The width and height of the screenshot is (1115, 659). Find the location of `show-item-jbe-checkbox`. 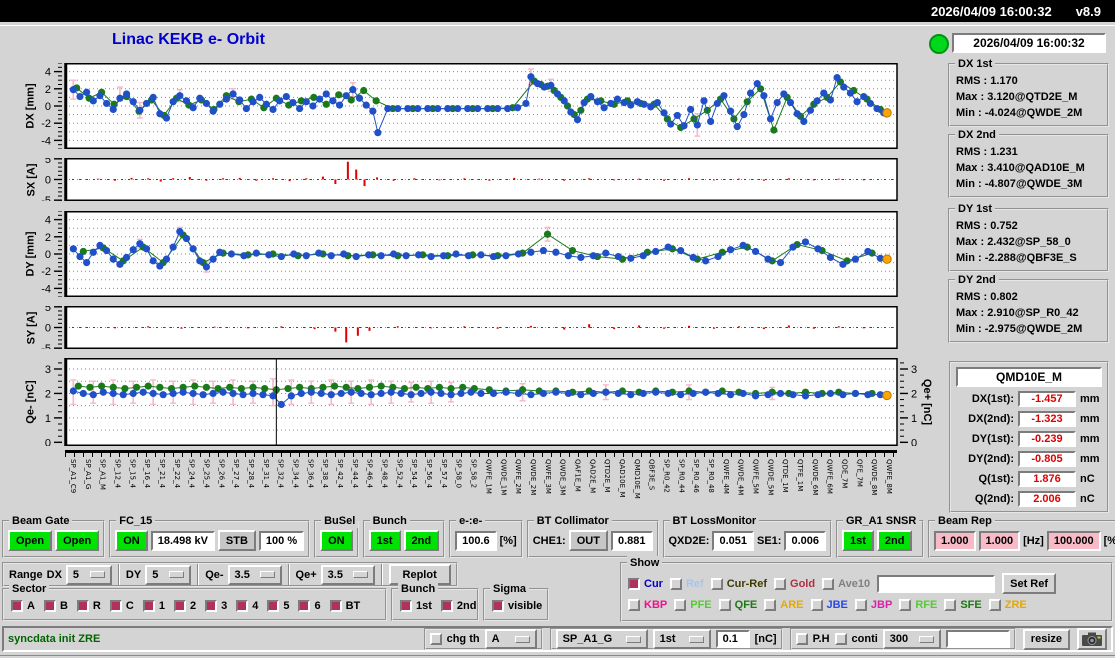

show-item-jbe-checkbox is located at coordinates (816, 605).